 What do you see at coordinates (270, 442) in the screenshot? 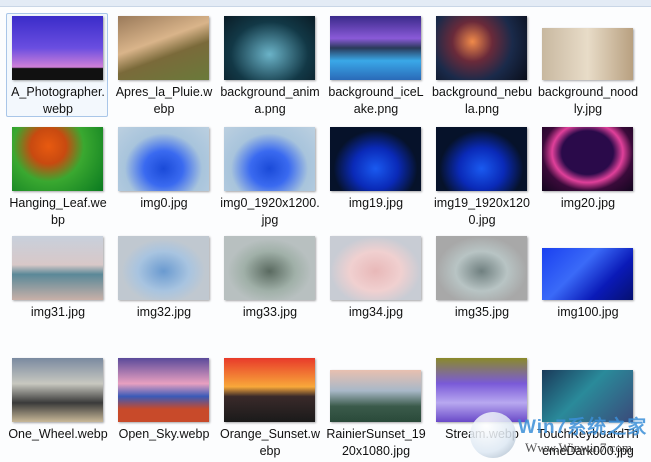
I see `file-name: Orange_Sunset.webp` at bounding box center [270, 442].